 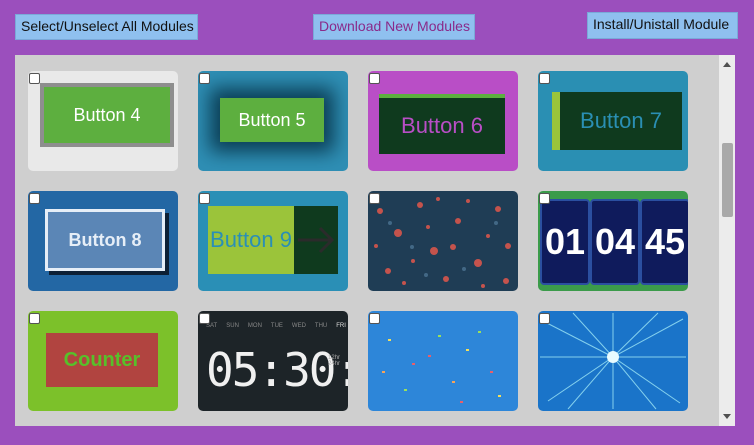 I want to click on button-8-preview: Button 8, so click(x=105, y=240).